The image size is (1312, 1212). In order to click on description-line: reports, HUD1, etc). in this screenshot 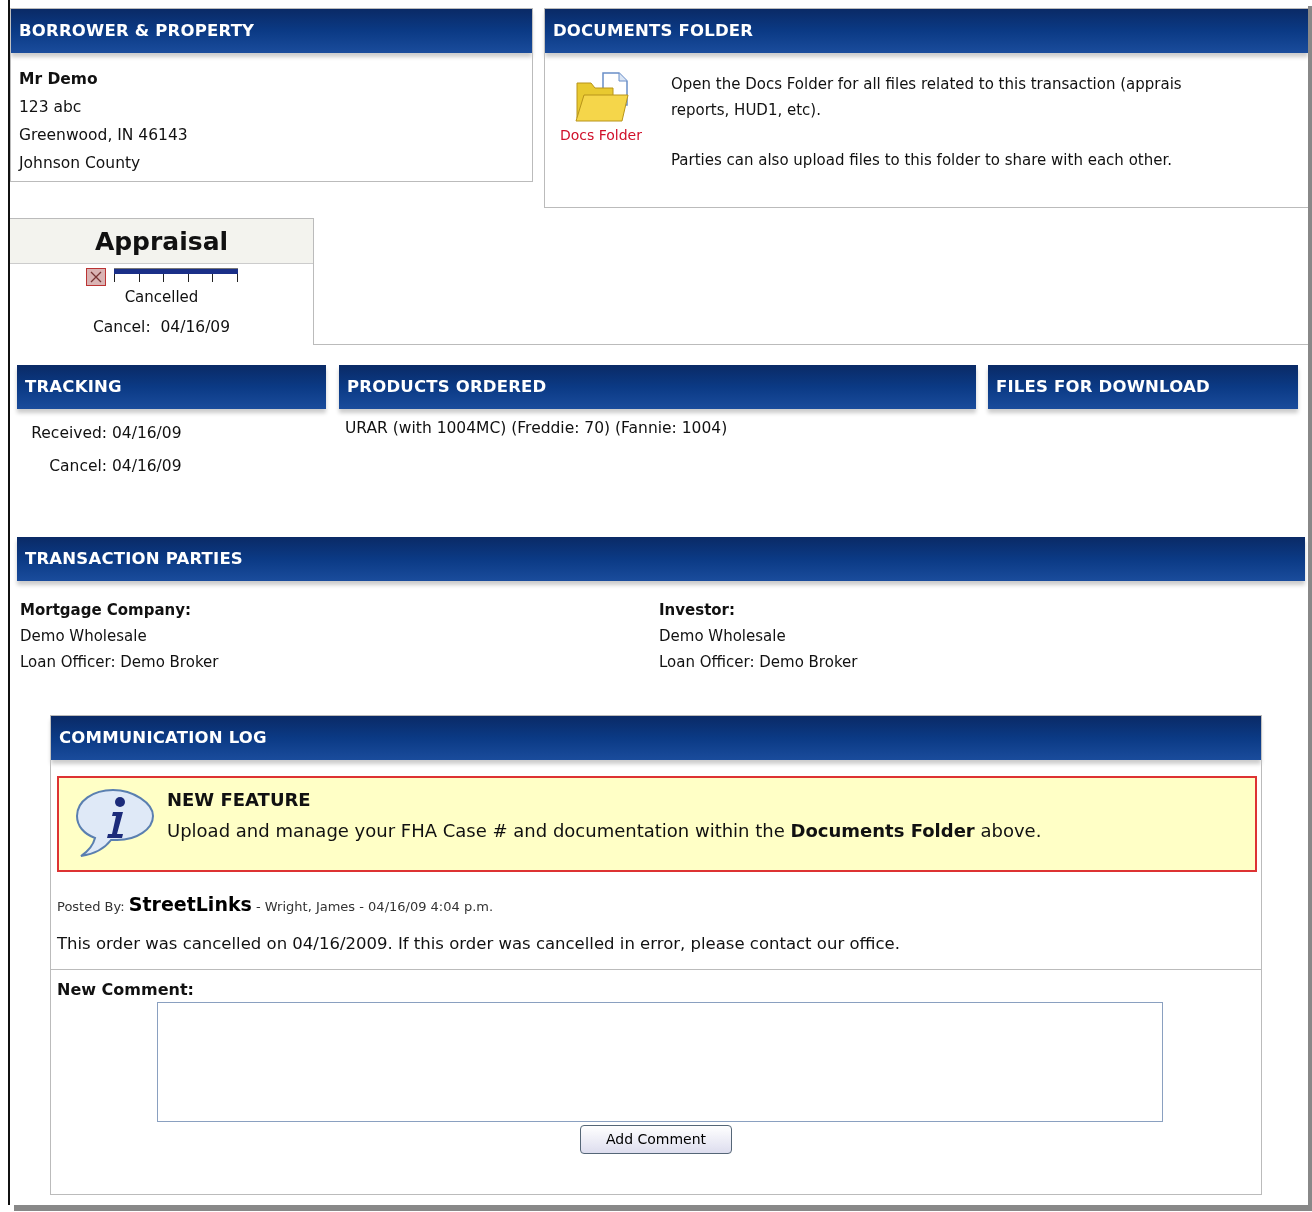, I will do `click(746, 110)`.